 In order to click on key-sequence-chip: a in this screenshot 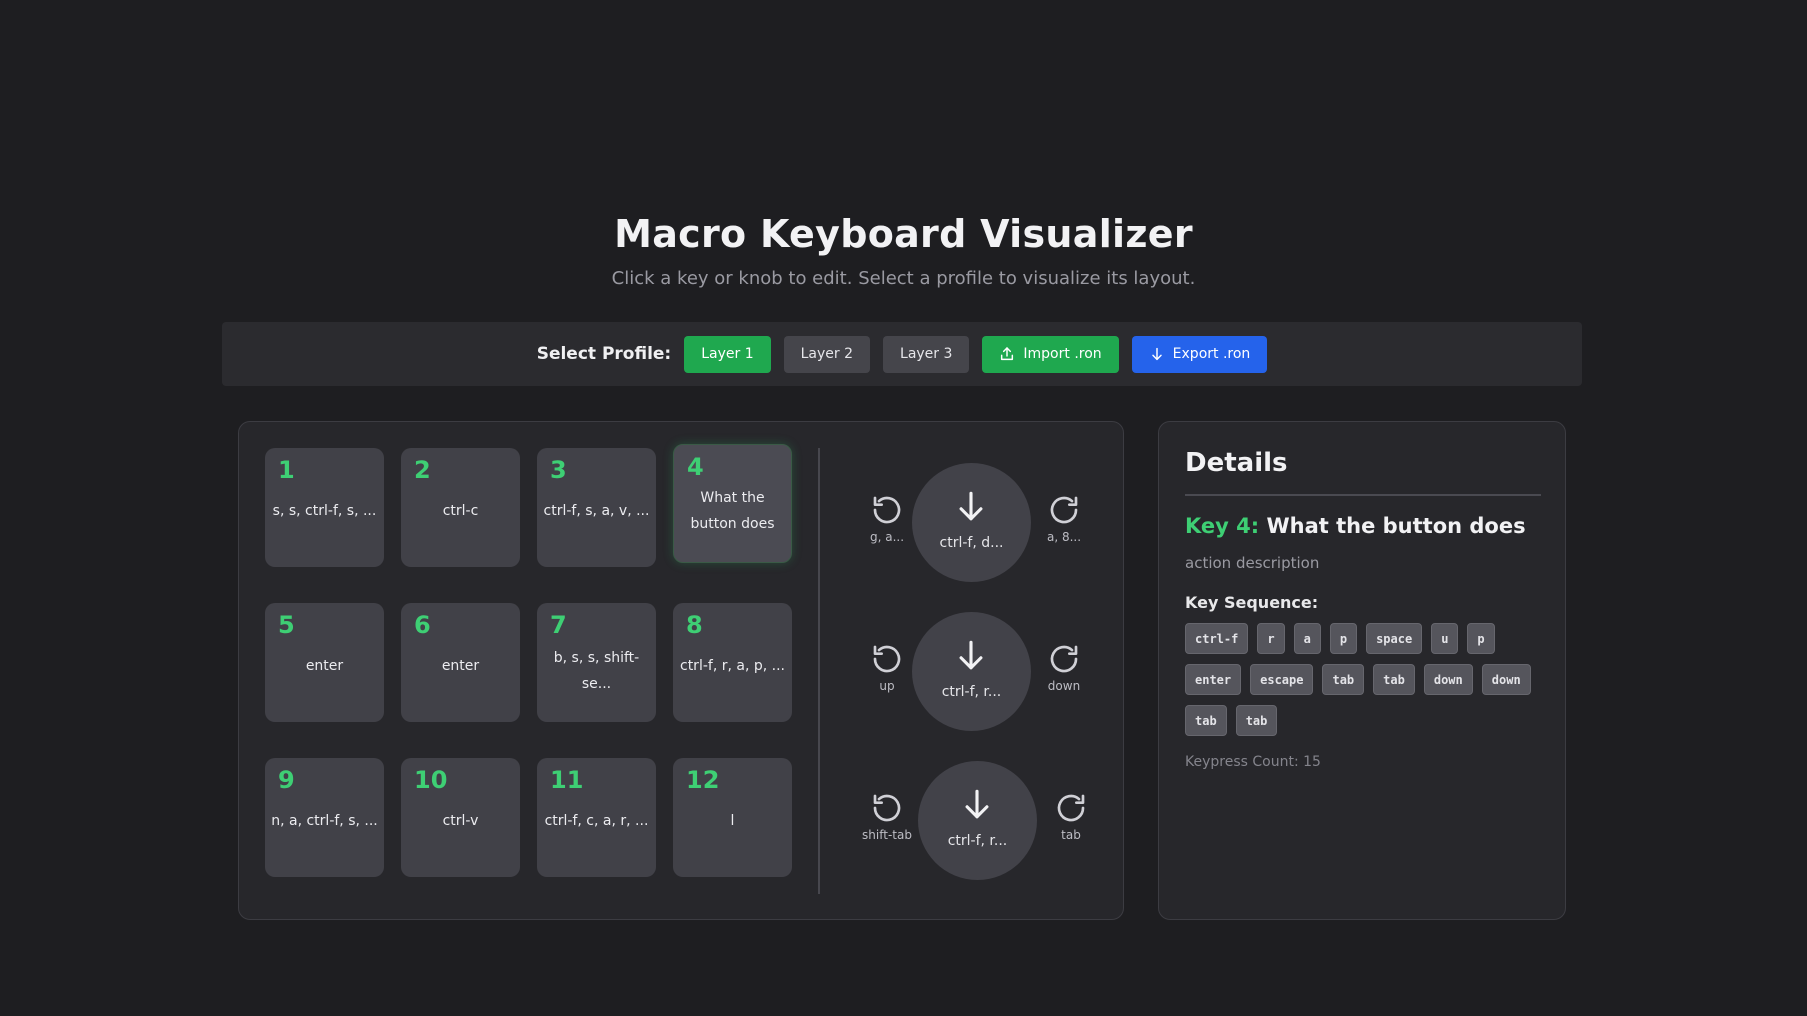, I will do `click(1307, 638)`.